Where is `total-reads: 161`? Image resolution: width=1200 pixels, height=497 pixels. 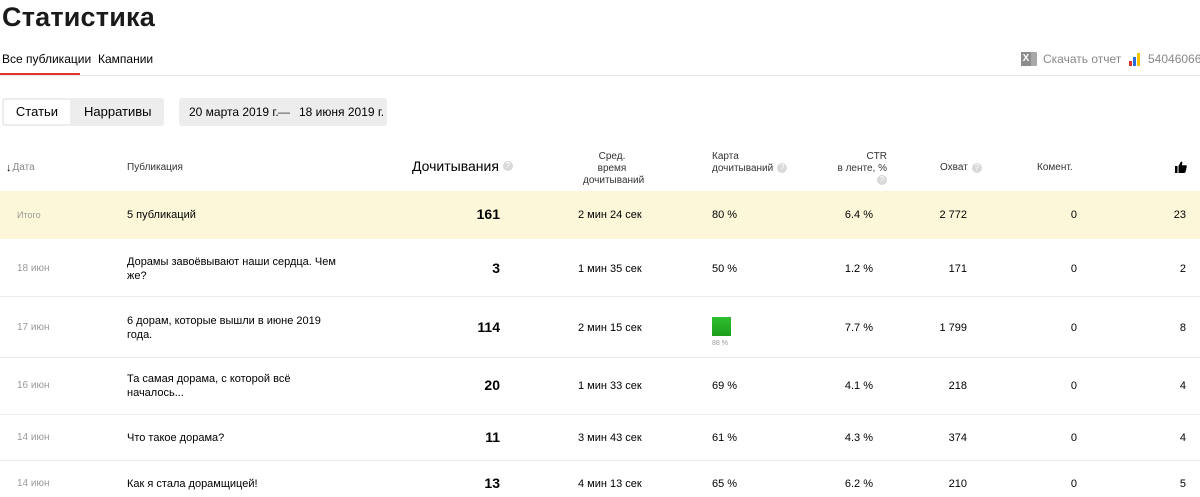
total-reads: 161 is located at coordinates (488, 214).